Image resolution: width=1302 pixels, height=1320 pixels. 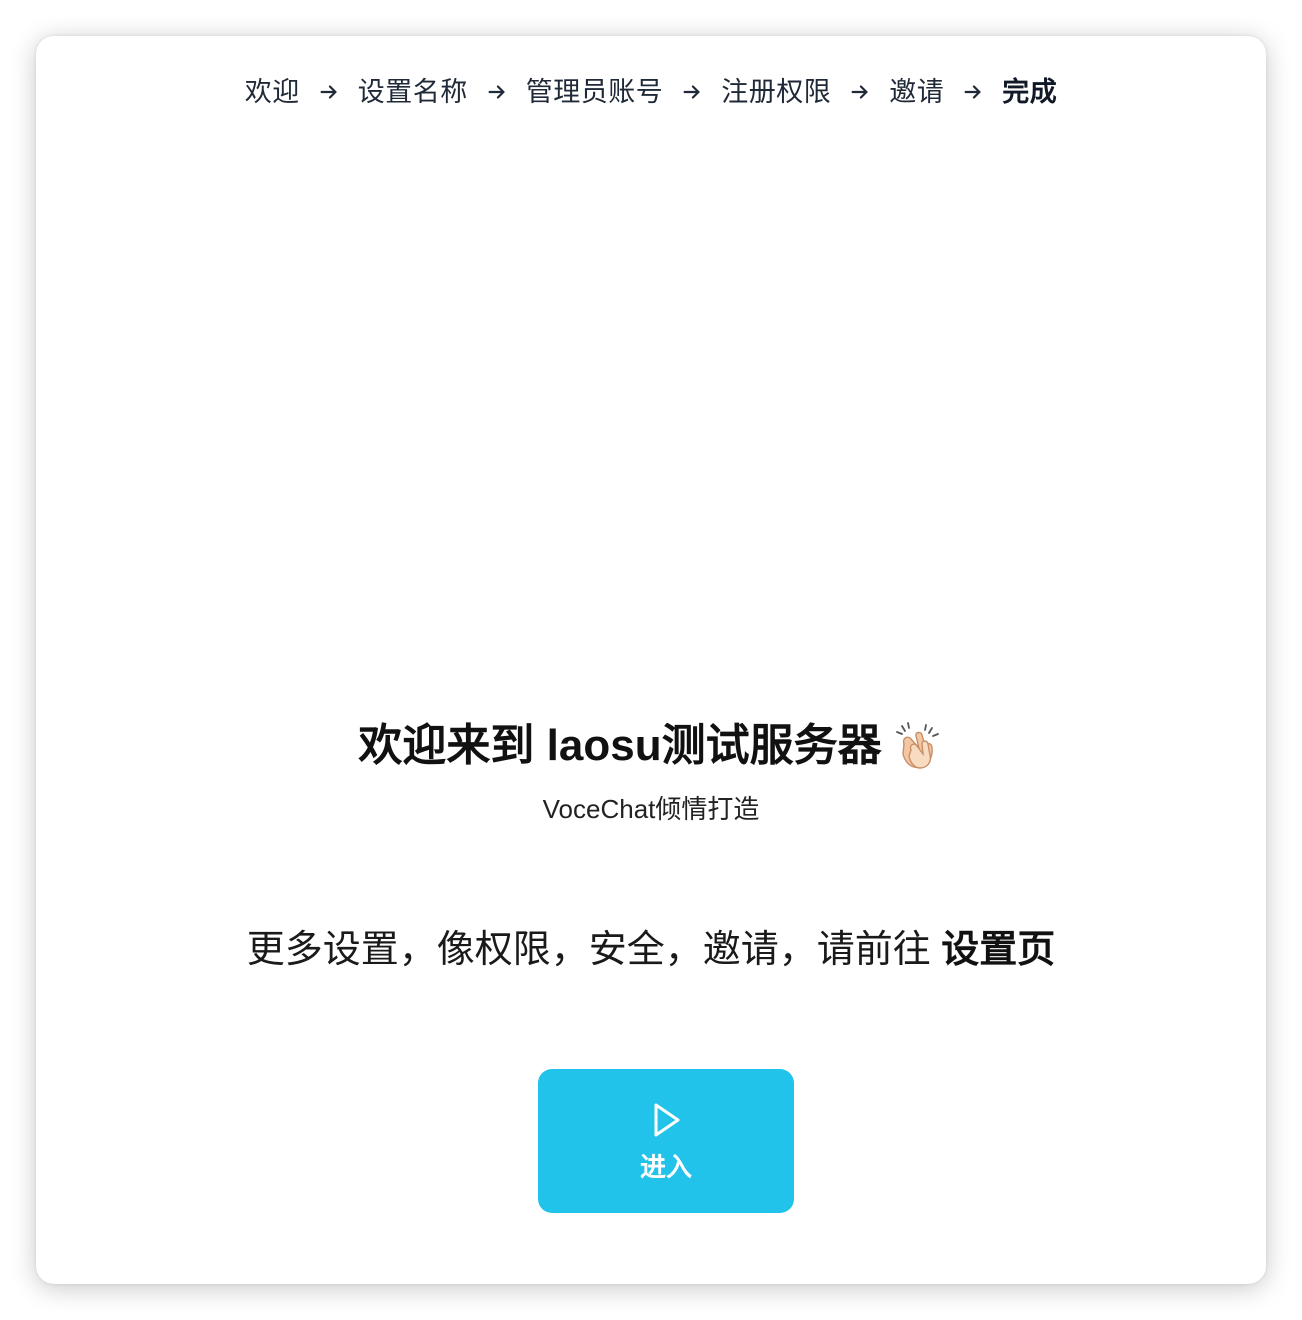 I want to click on step-invite: 邀请, so click(x=917, y=92).